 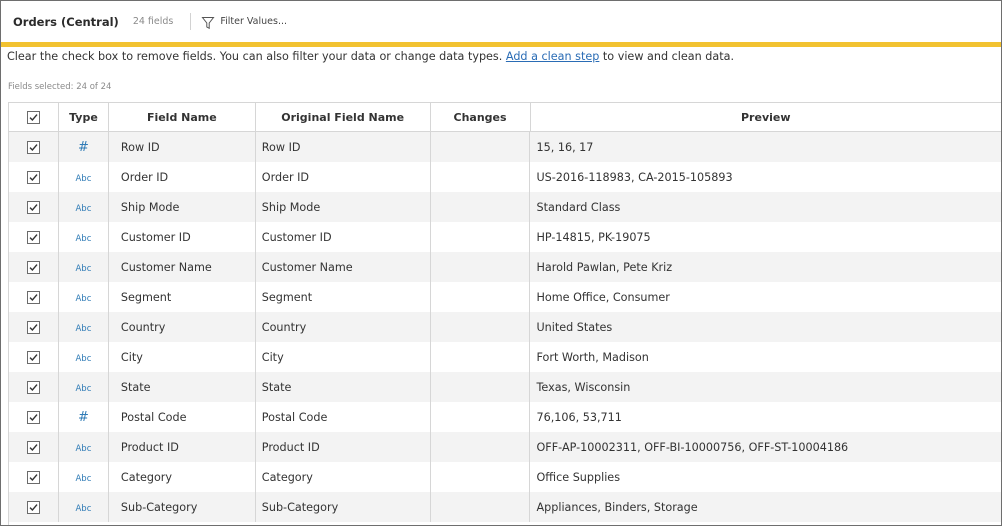 What do you see at coordinates (592, 357) in the screenshot?
I see `preview-cell: Fort Worth, Madison` at bounding box center [592, 357].